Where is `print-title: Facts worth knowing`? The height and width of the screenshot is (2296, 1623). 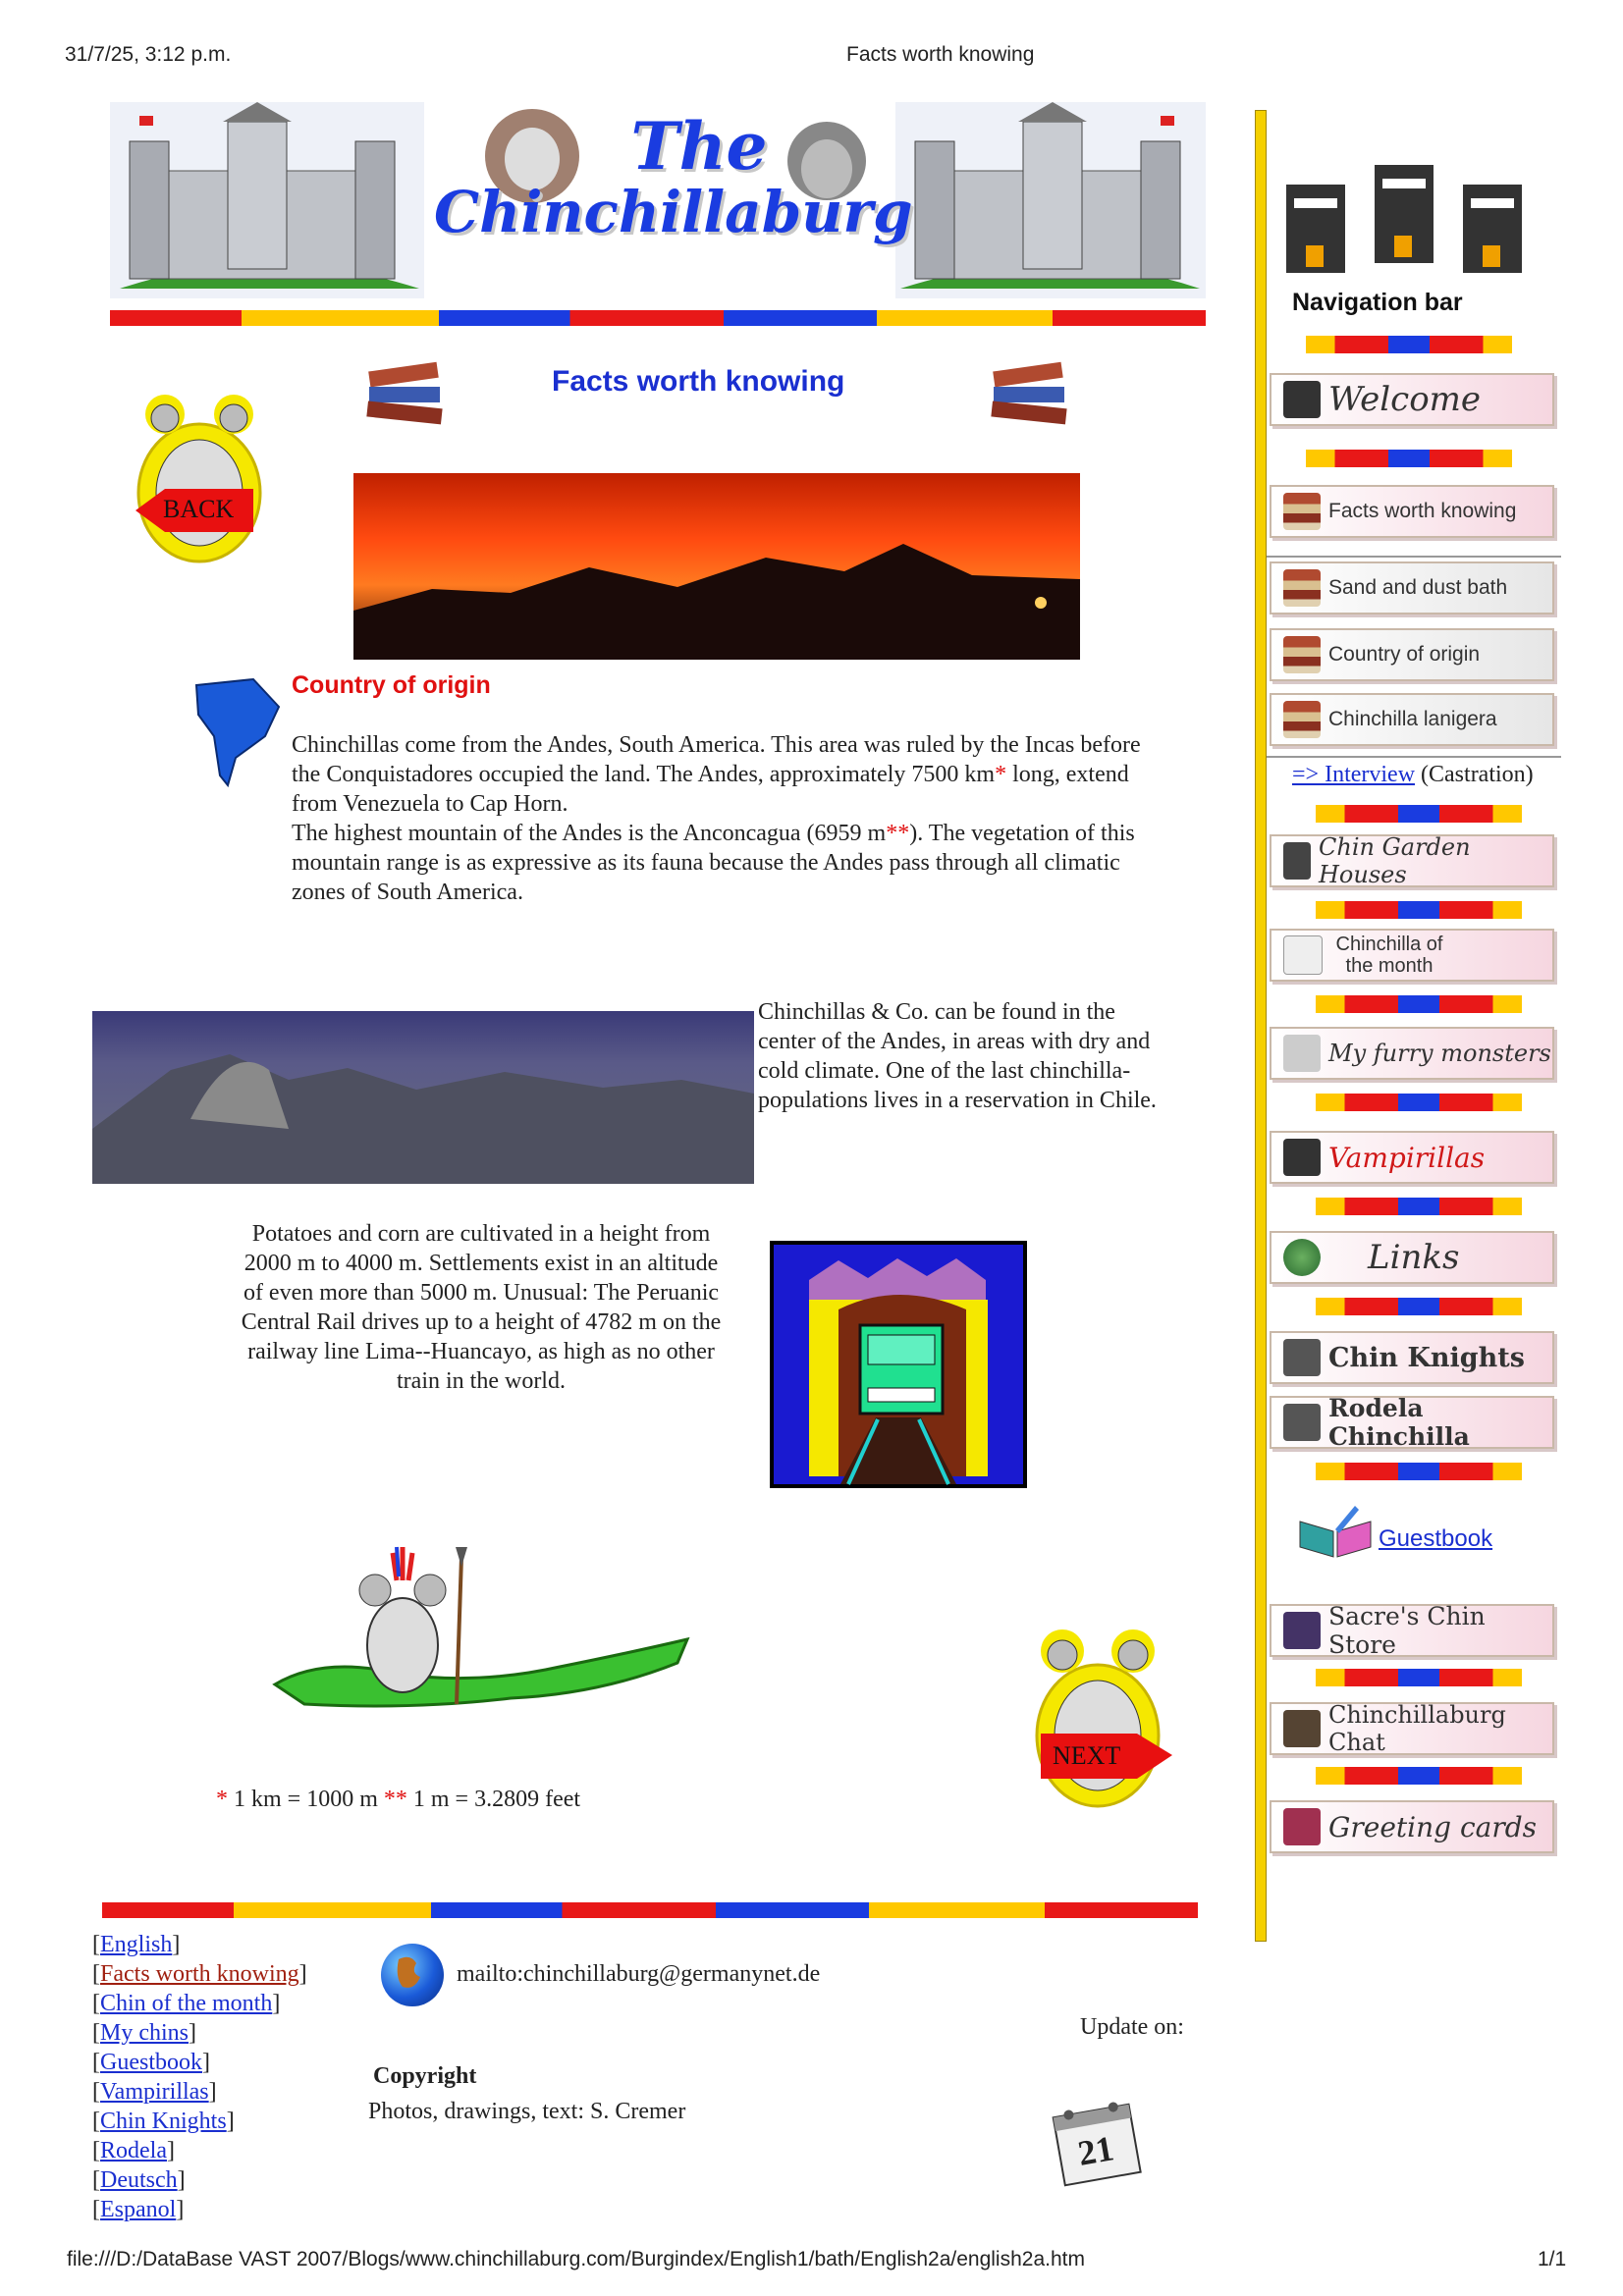 print-title: Facts worth knowing is located at coordinates (940, 54).